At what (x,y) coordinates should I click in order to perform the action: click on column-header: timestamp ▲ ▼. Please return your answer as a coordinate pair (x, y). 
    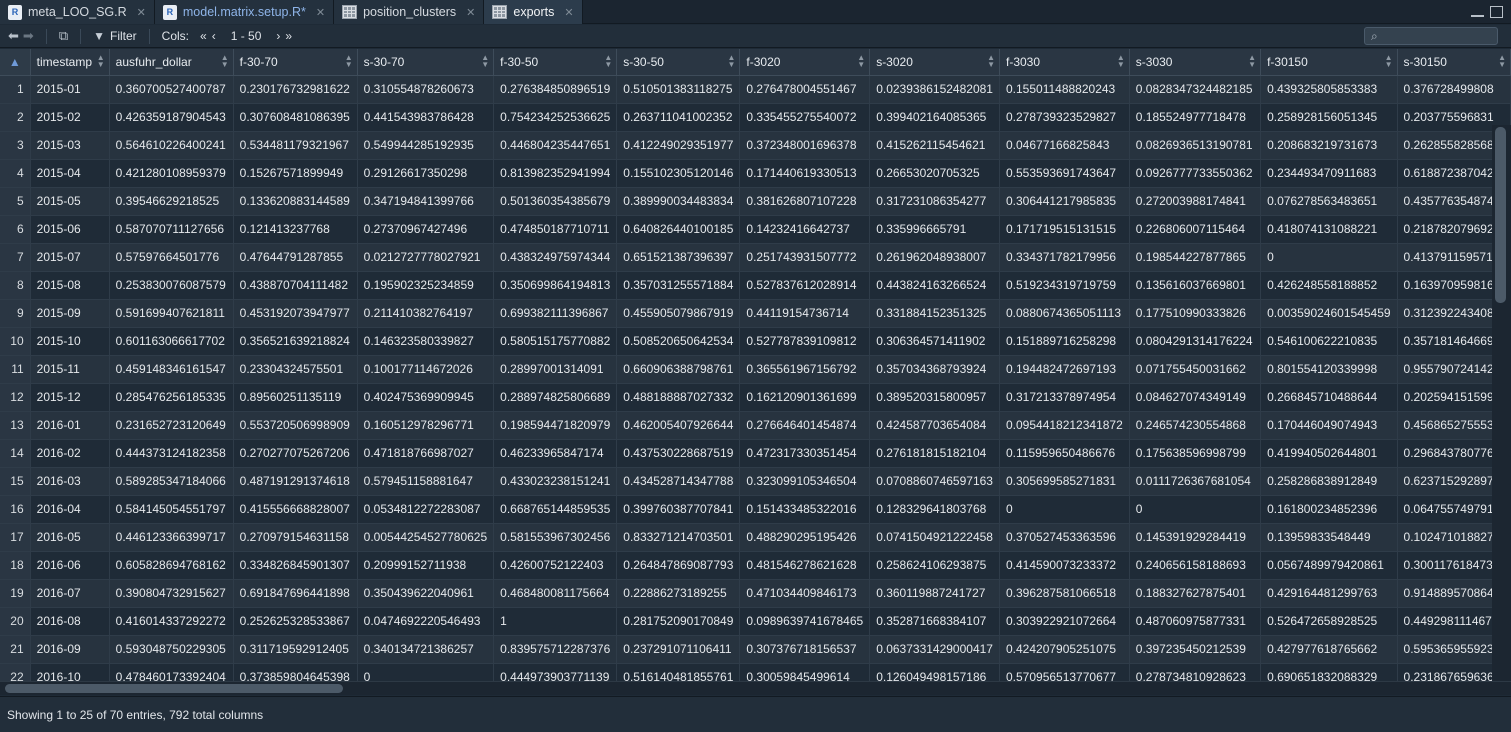
    Looking at the image, I should click on (70, 62).